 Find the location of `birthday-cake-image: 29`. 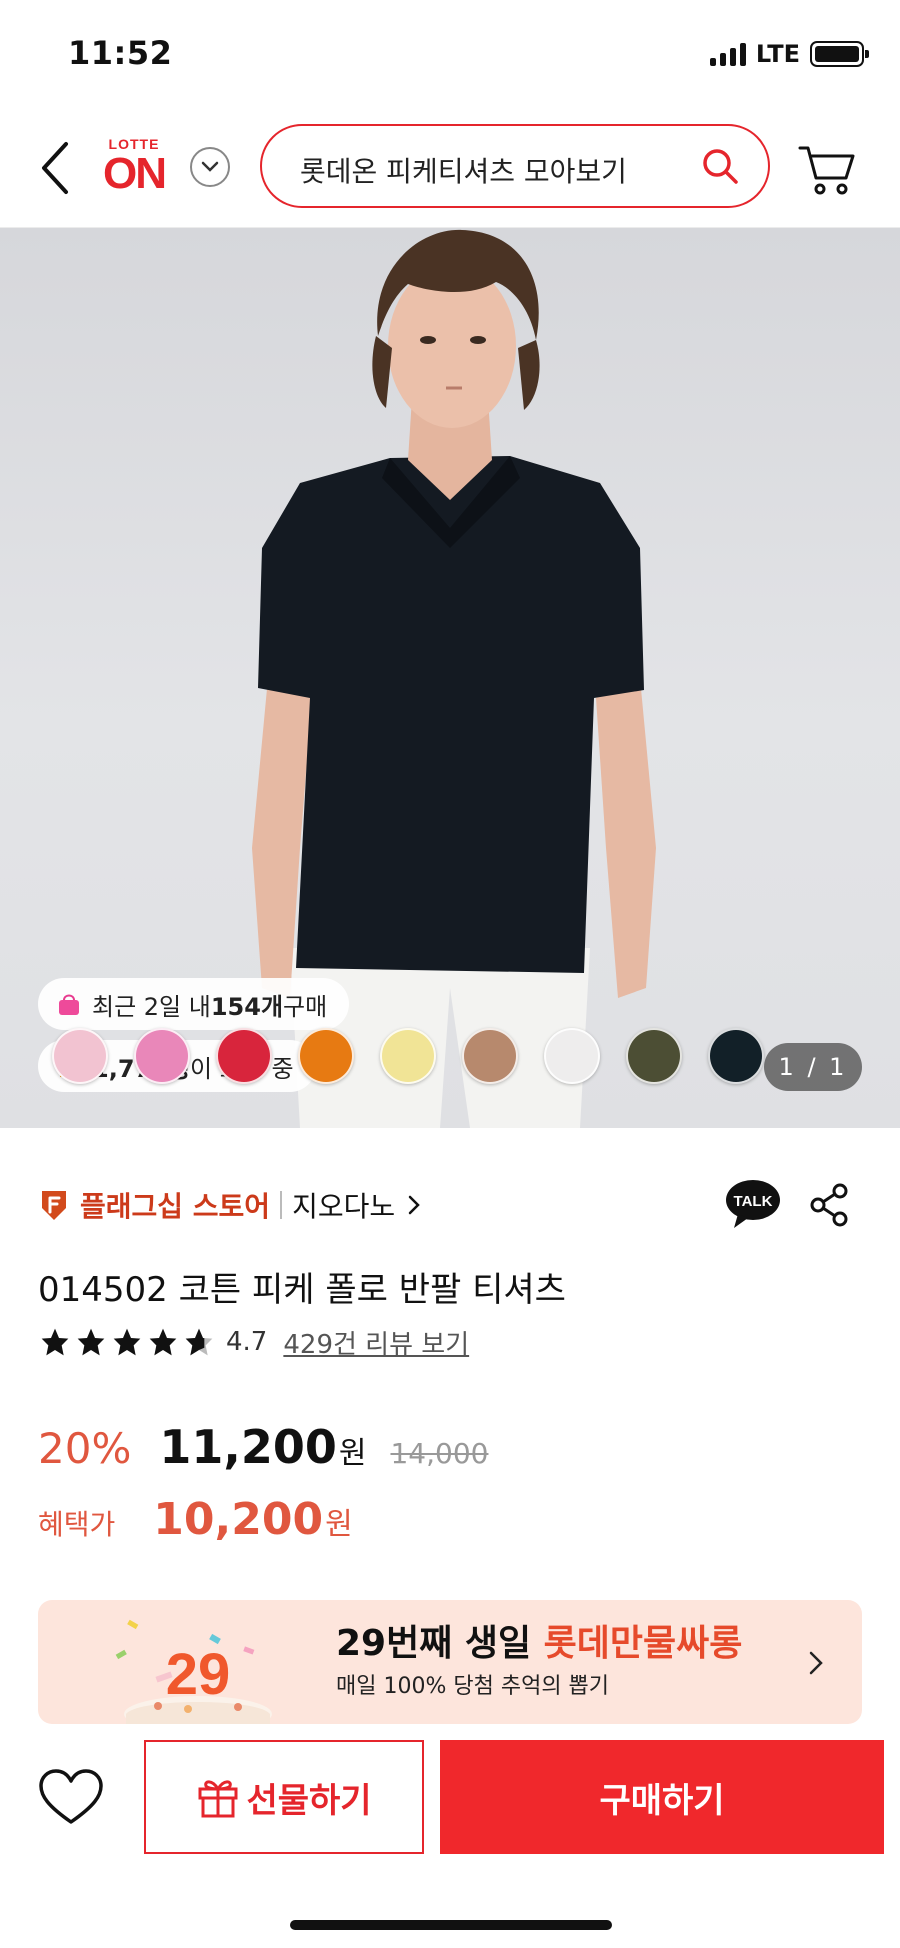

birthday-cake-image: 29 is located at coordinates (193, 1671).